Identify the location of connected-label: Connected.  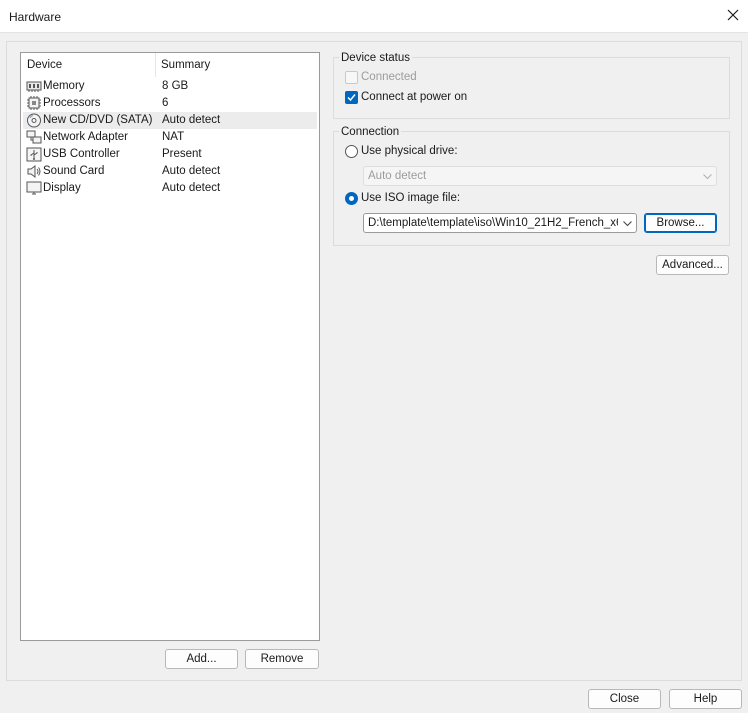
(389, 77).